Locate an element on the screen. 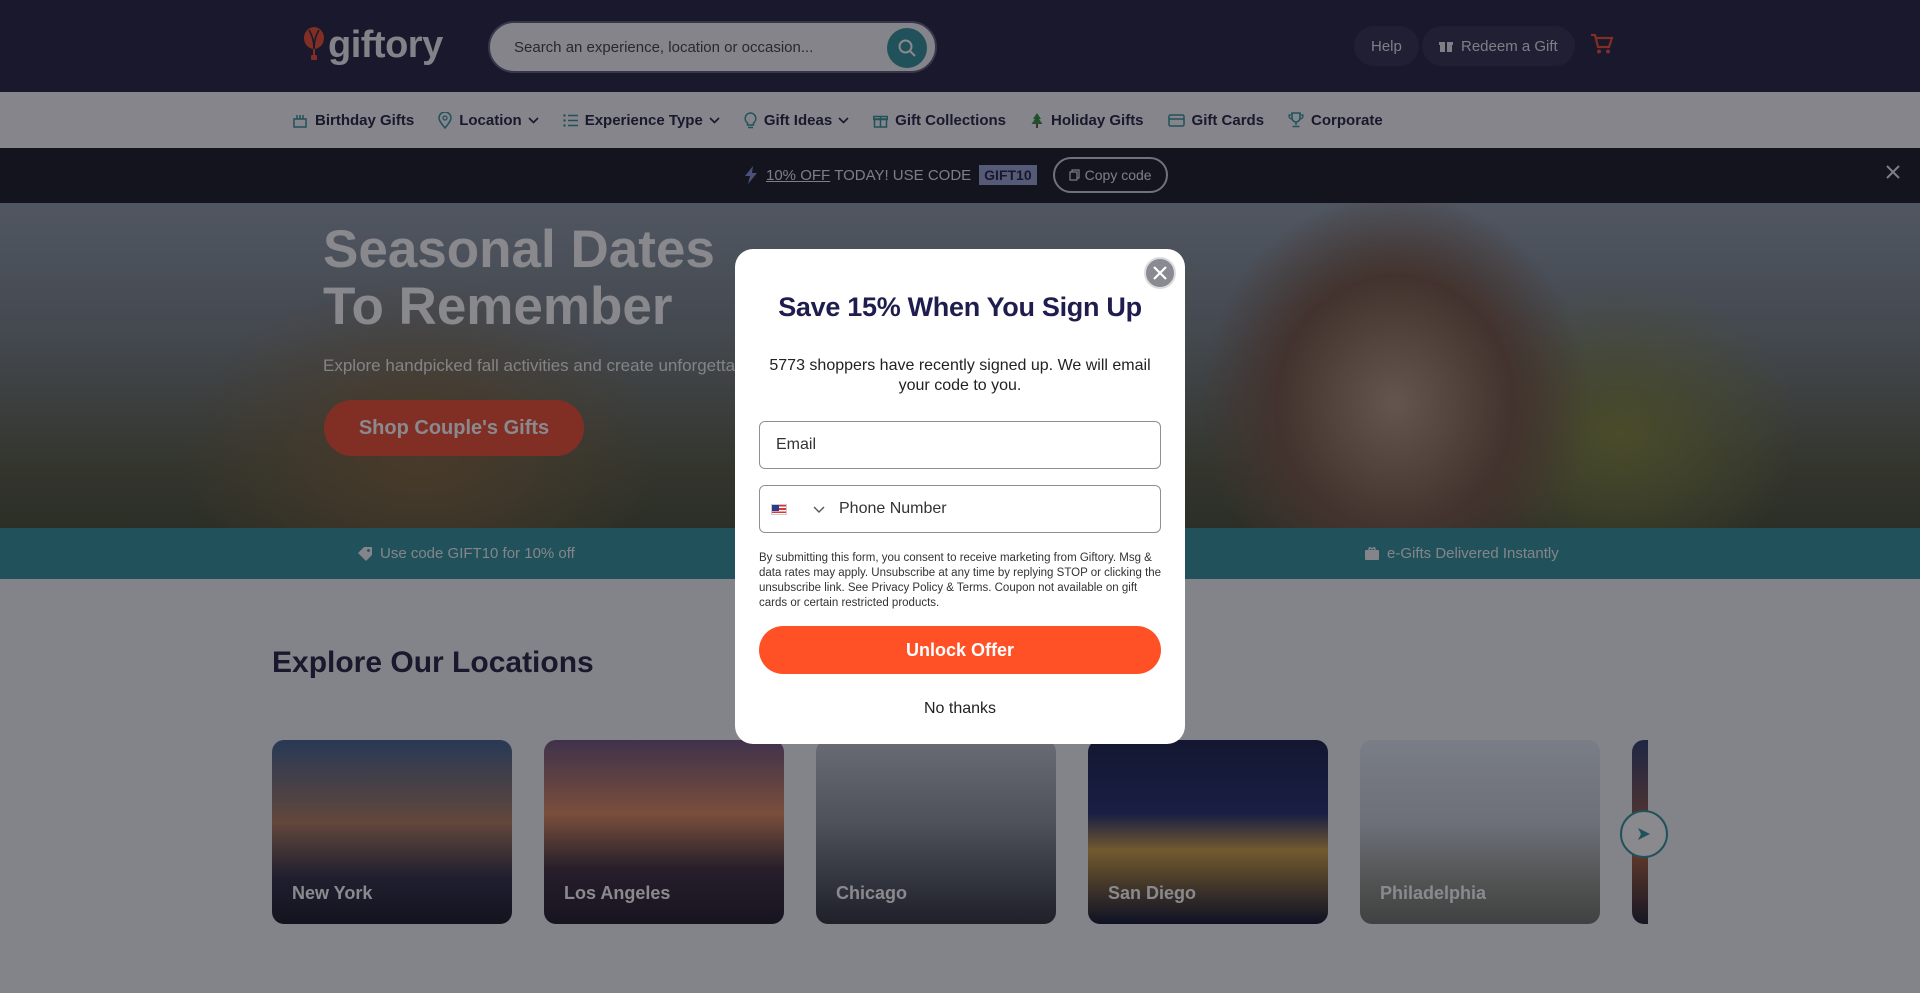 This screenshot has height=993, width=1920. phone-field-wrapper is located at coordinates (960, 509).